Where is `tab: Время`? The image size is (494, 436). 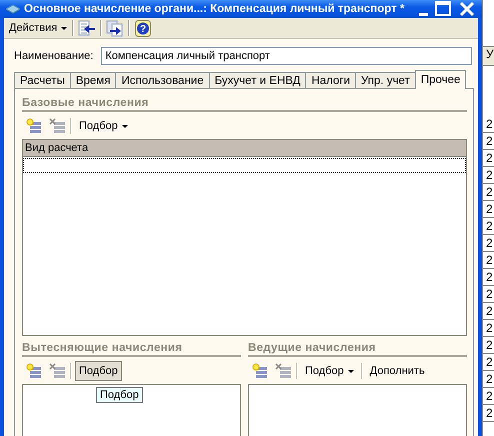
tab: Время is located at coordinates (93, 80).